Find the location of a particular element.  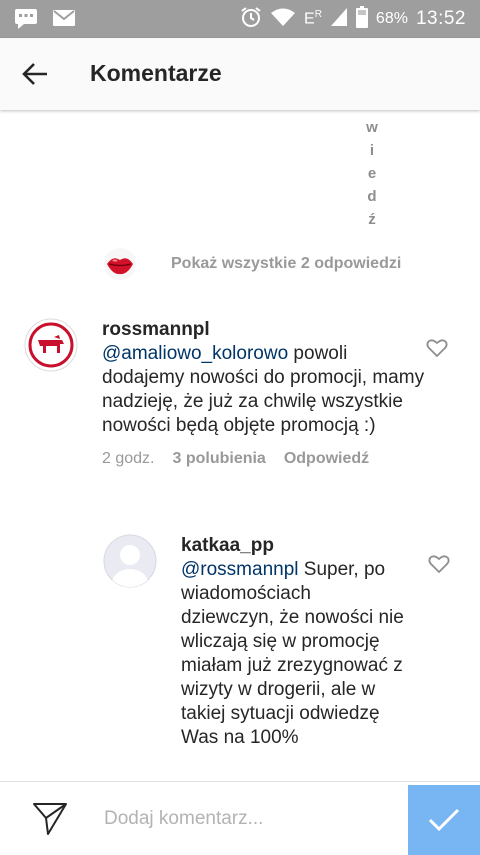

paper-plane-icon is located at coordinates (50, 819).